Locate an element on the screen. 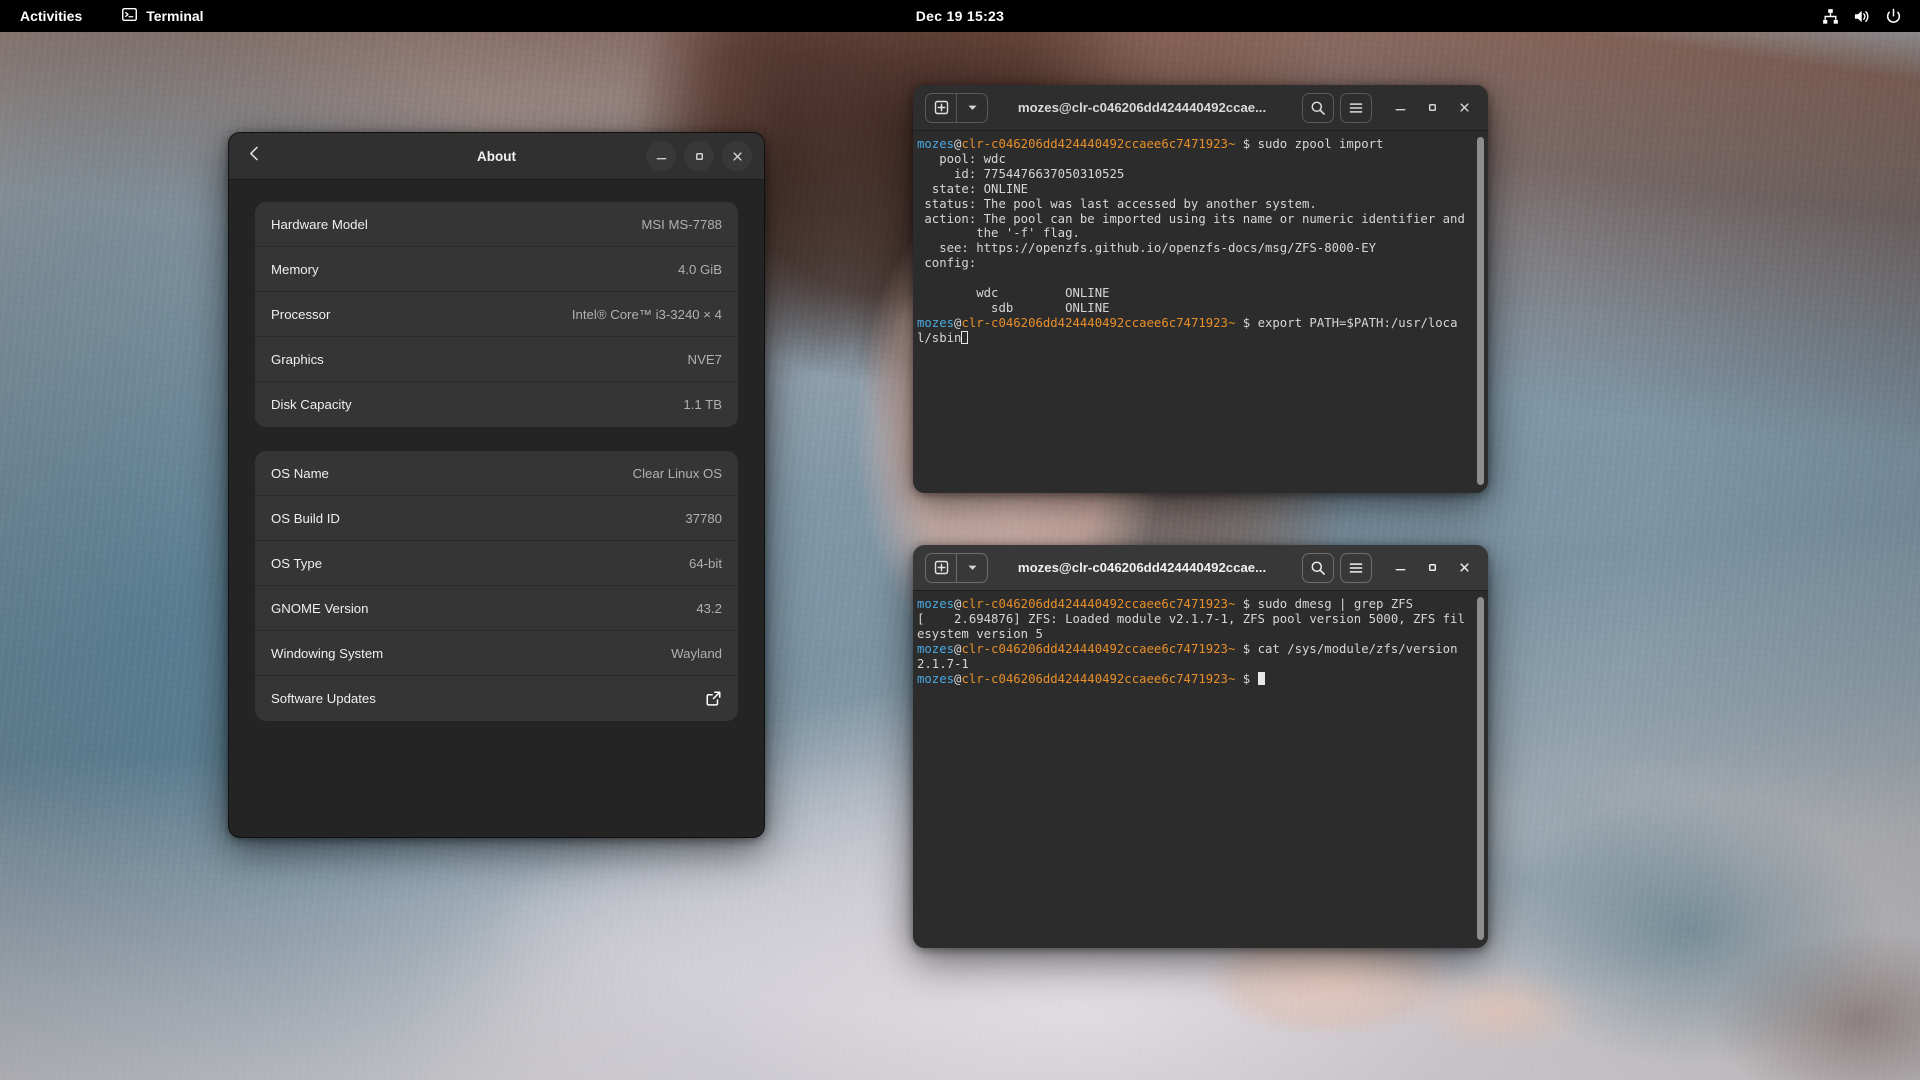 Image resolution: width=1920 pixels, height=1080 pixels. row-label: Graphics is located at coordinates (297, 359).